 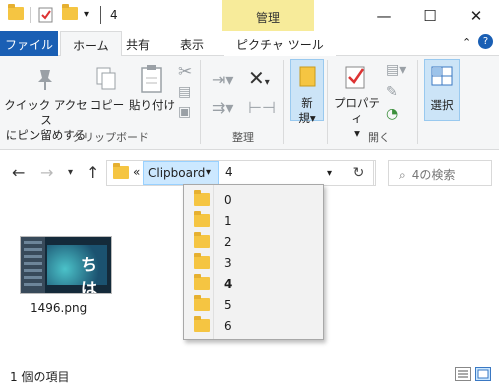 I want to click on overflow-chevron: «, so click(x=136, y=172).